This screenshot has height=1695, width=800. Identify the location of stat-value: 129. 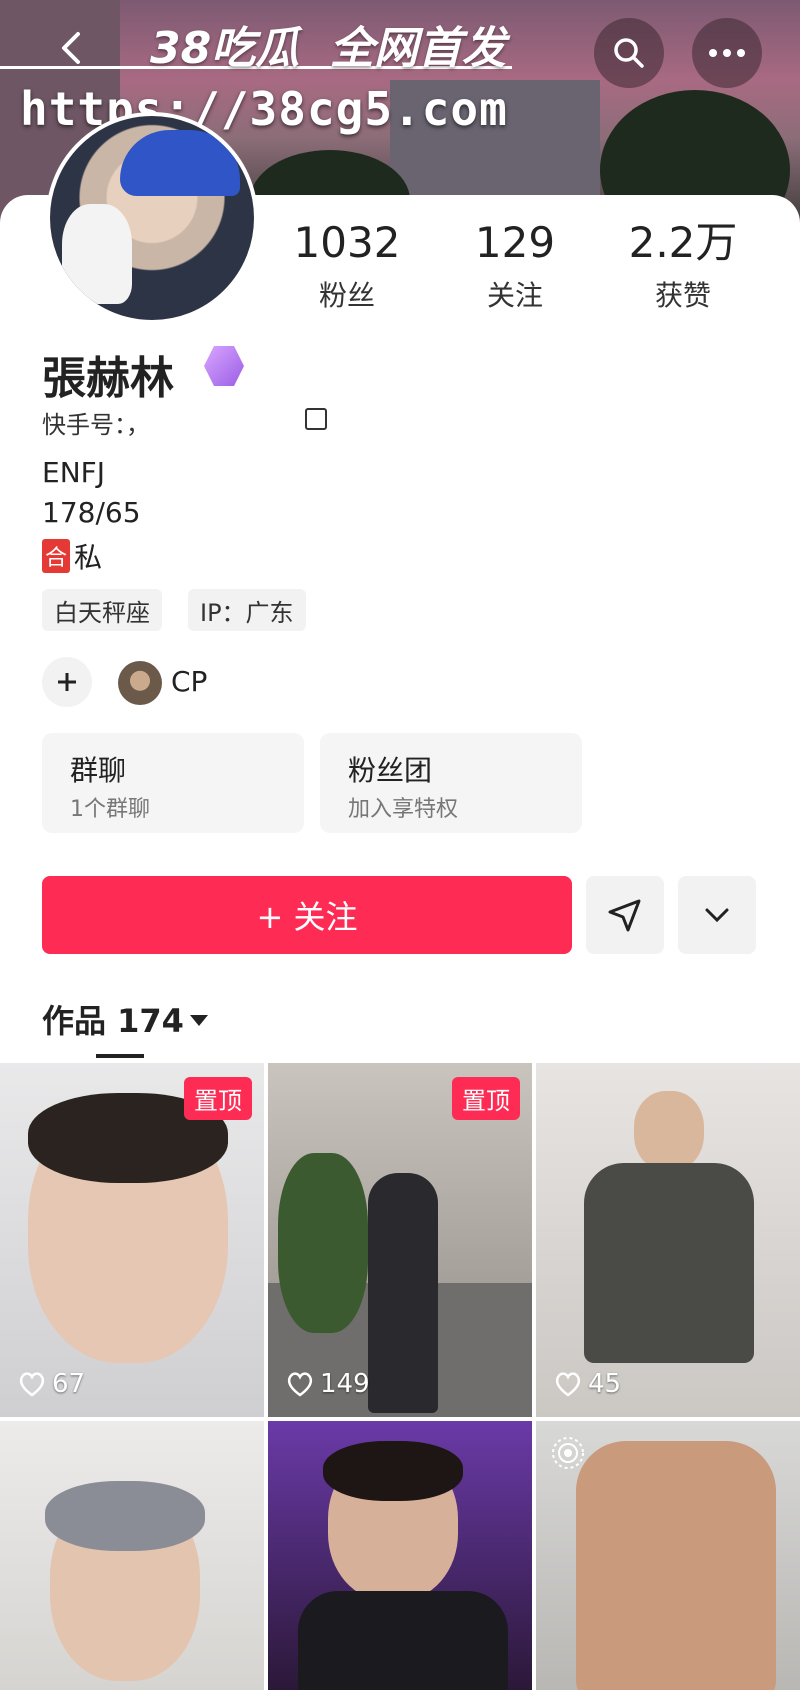
(515, 242).